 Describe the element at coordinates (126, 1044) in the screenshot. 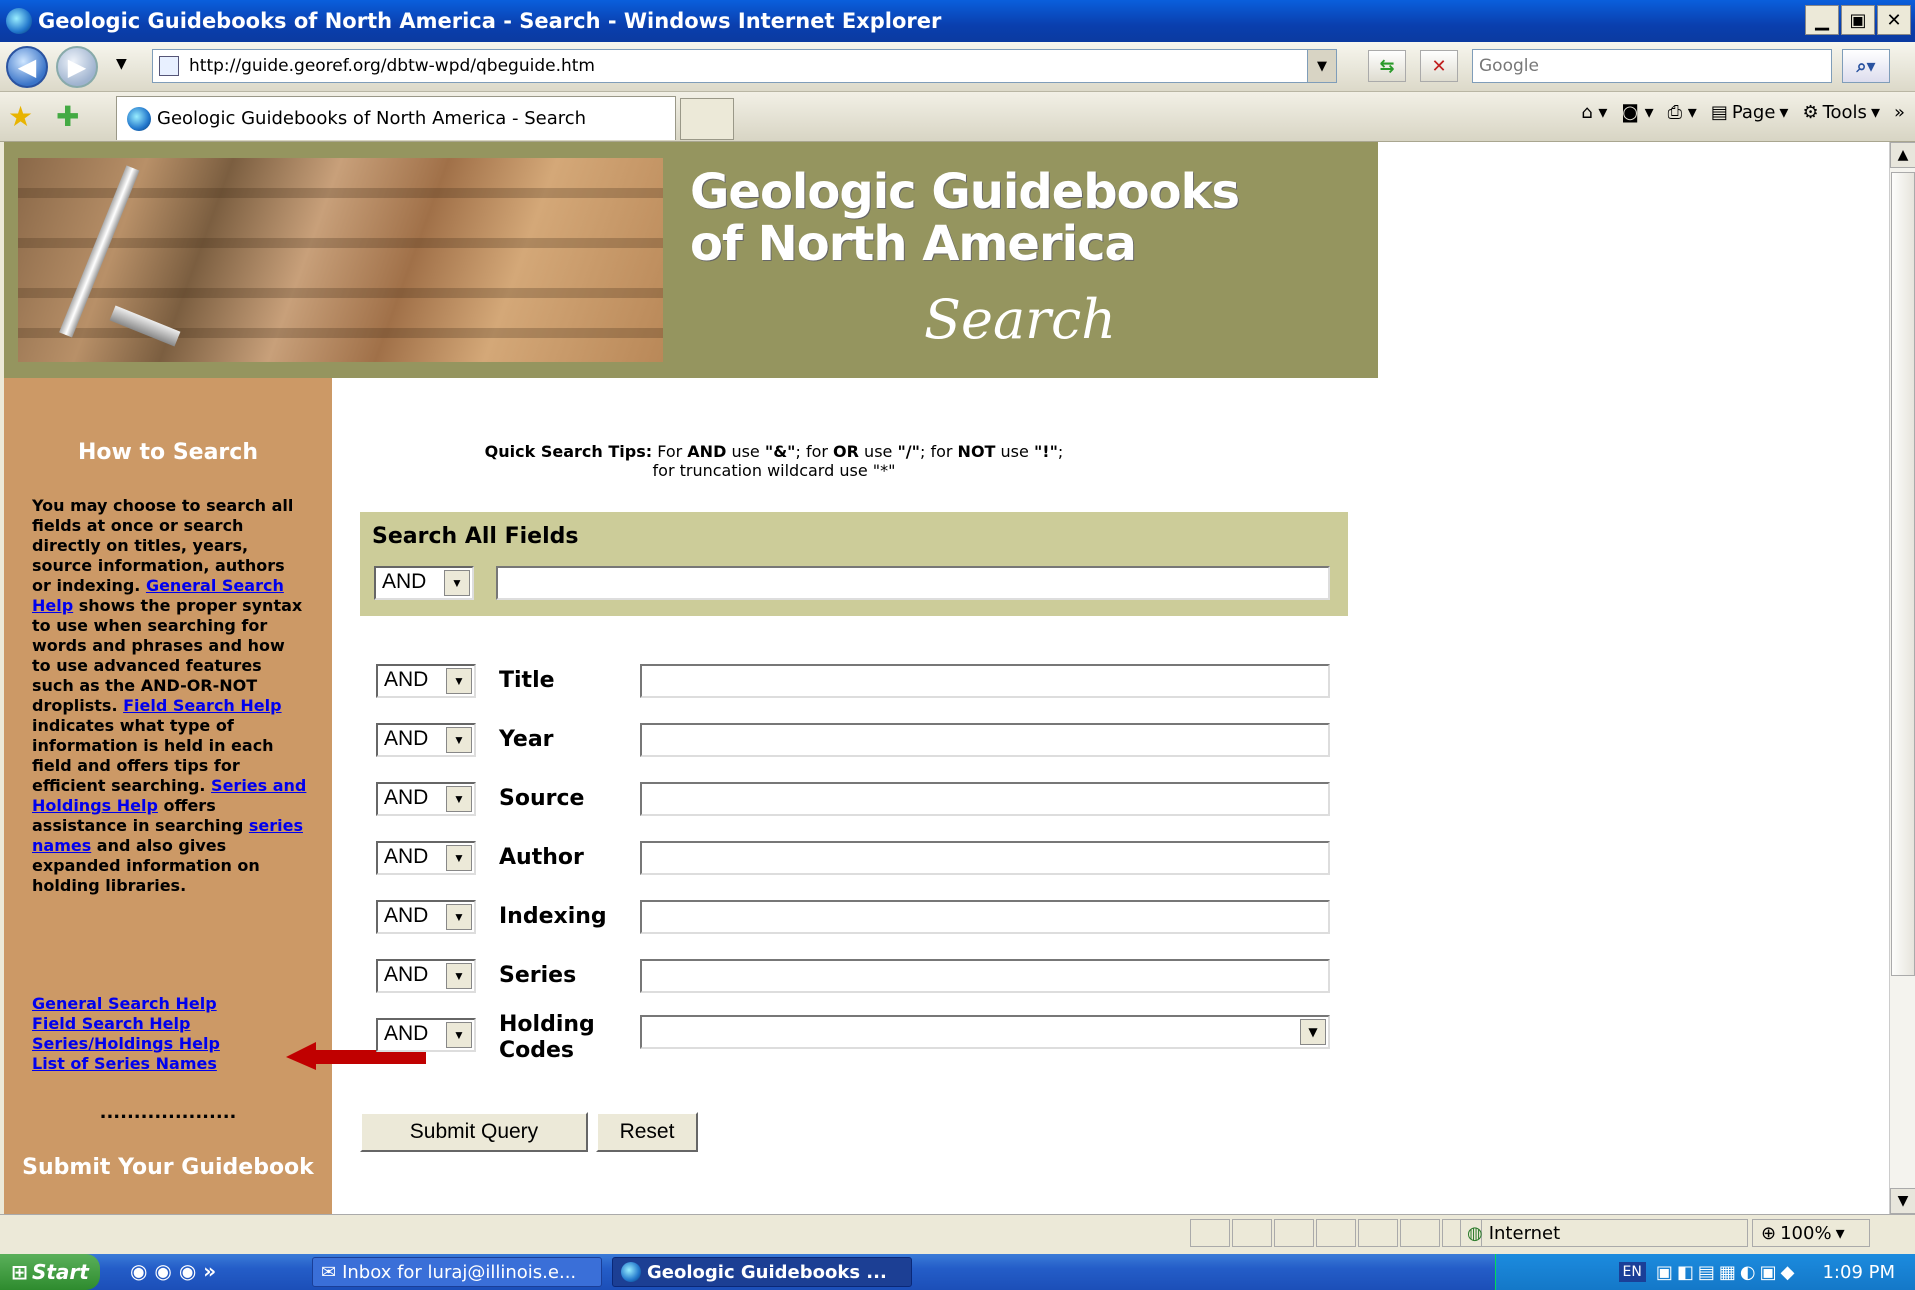

I see `series-holdings-help-link: Series/Holdings Help` at that location.